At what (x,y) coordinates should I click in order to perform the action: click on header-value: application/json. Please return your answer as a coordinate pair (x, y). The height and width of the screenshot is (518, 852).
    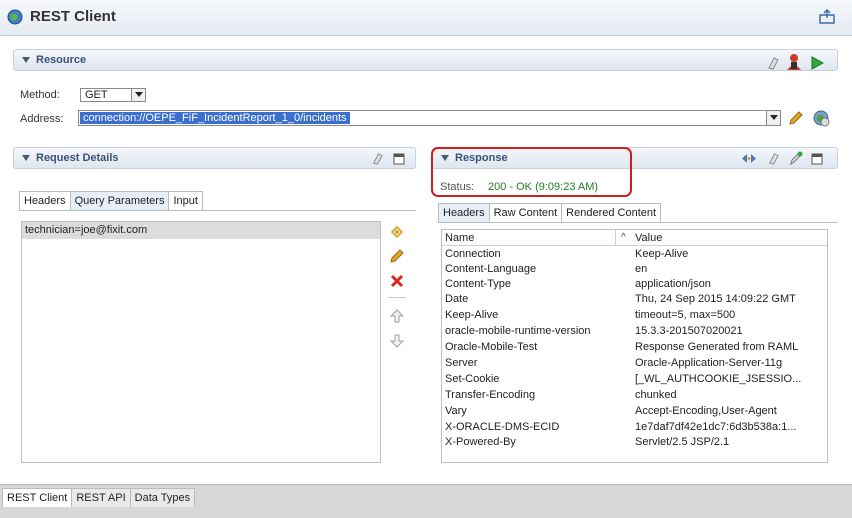
    Looking at the image, I should click on (673, 284).